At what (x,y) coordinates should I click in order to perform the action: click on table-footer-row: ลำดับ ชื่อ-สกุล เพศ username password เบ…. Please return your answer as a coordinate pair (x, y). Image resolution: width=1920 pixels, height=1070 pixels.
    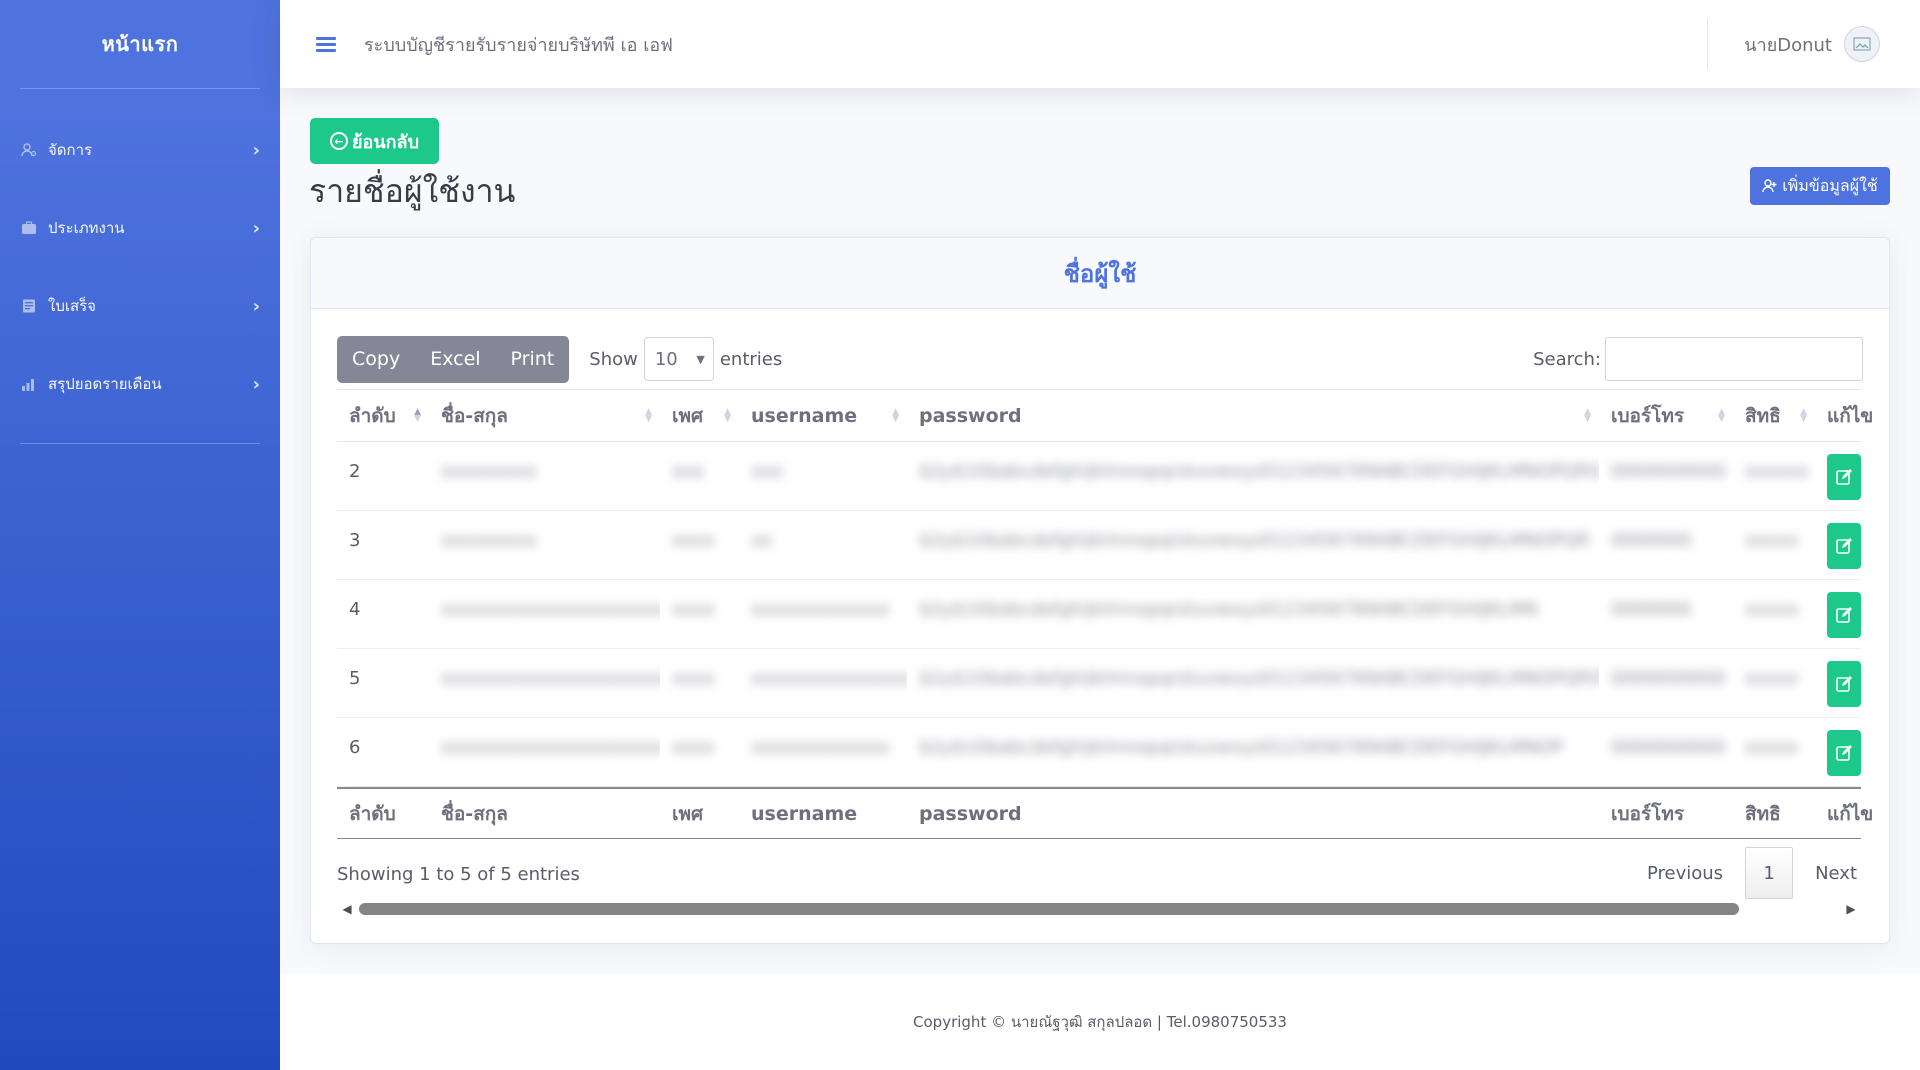
    Looking at the image, I should click on (1105, 813).